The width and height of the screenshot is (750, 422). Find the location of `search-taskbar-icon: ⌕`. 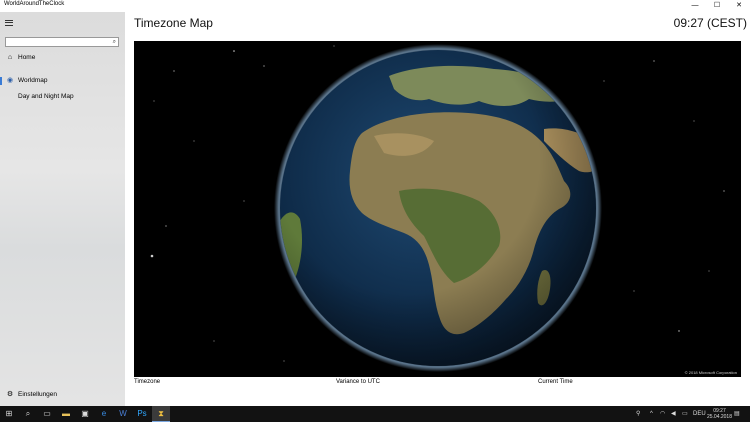

search-taskbar-icon: ⌕ is located at coordinates (28, 414).